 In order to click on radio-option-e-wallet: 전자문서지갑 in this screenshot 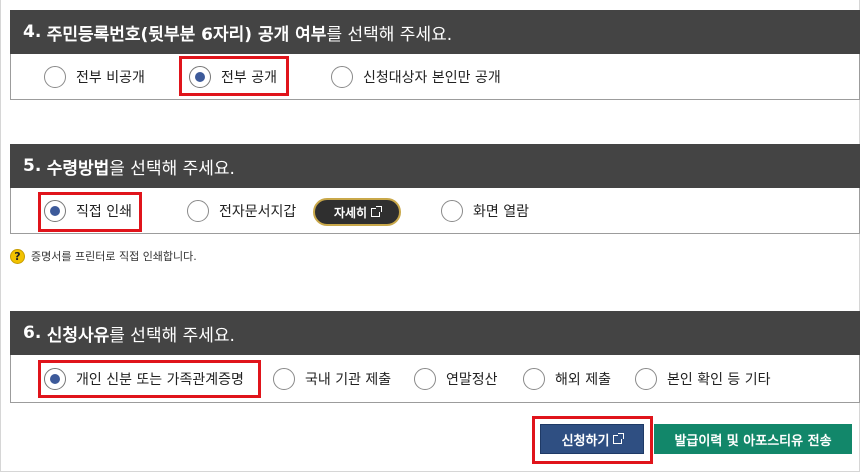, I will do `click(241, 211)`.